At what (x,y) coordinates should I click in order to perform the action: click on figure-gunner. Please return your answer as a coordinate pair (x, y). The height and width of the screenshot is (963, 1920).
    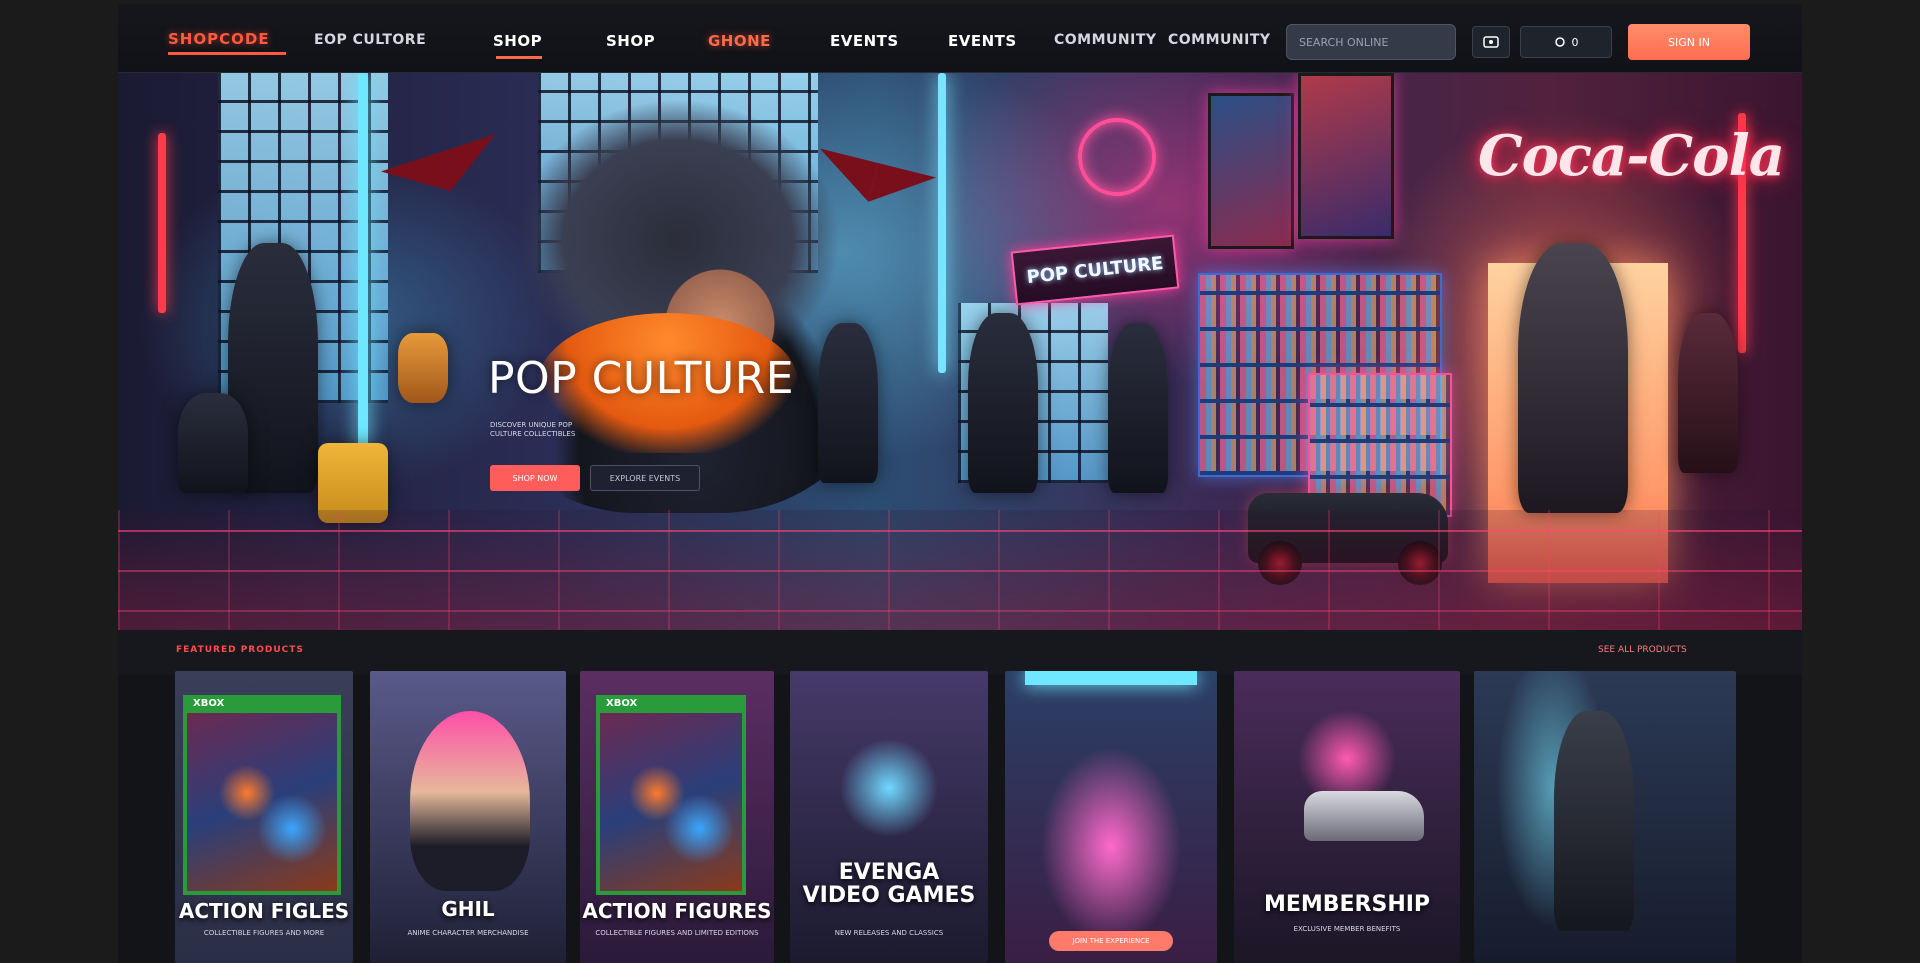
    Looking at the image, I should click on (1138, 408).